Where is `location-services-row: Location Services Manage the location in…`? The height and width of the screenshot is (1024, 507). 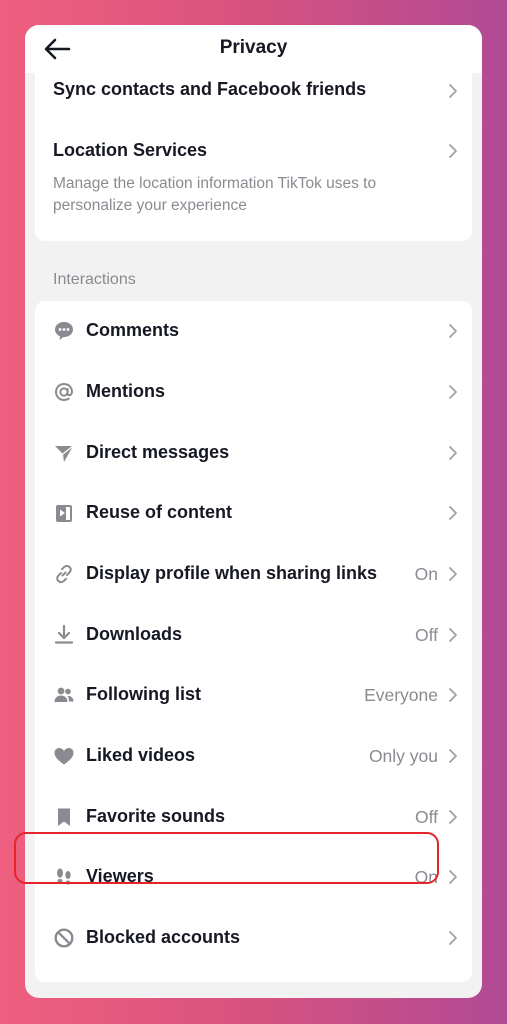
location-services-row: Location Services Manage the location in… is located at coordinates (253, 179).